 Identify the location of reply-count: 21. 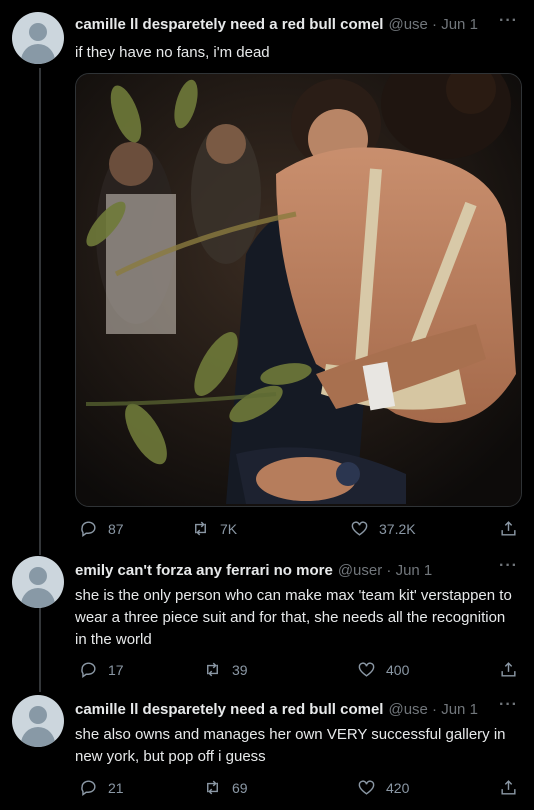
(116, 787).